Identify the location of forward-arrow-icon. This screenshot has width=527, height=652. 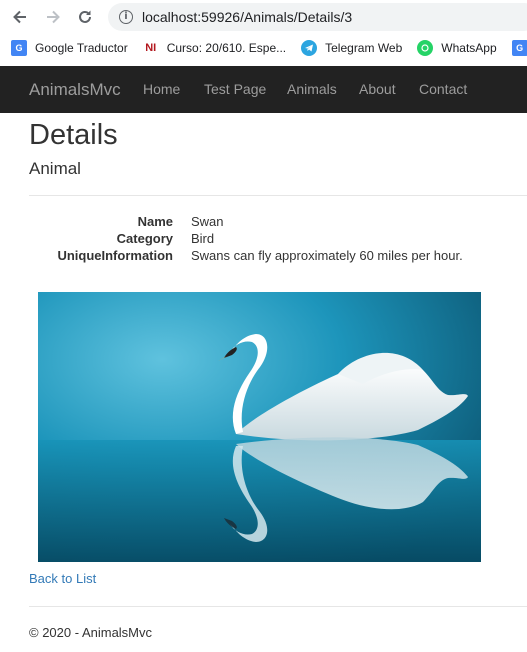
(53, 17).